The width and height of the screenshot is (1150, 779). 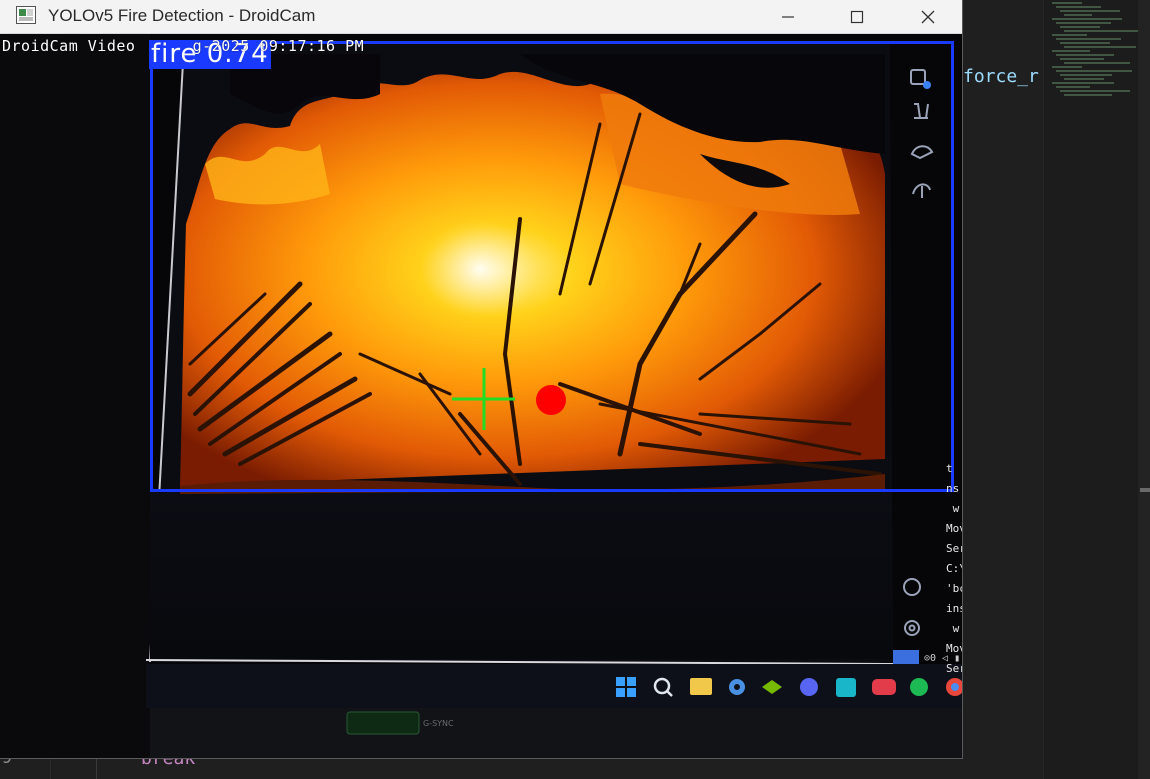 What do you see at coordinates (383, 723) in the screenshot?
I see `gsync-badge` at bounding box center [383, 723].